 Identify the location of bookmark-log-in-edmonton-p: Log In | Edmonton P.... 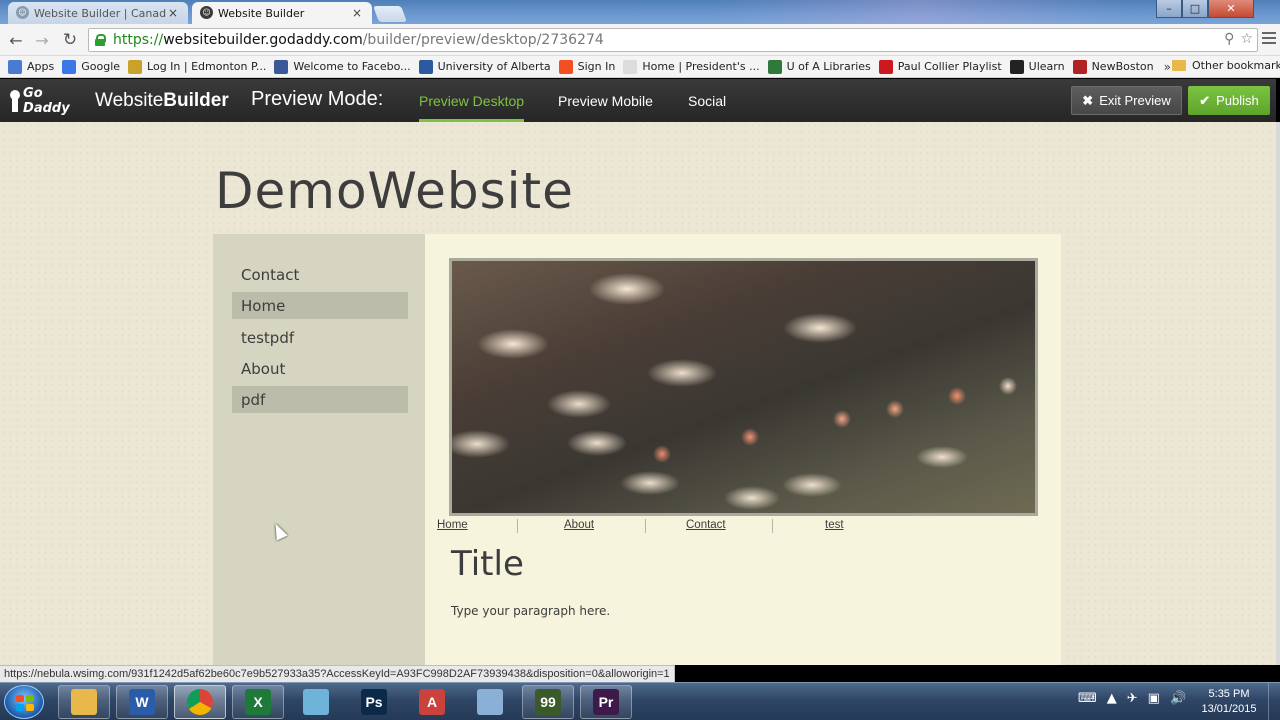
(197, 66).